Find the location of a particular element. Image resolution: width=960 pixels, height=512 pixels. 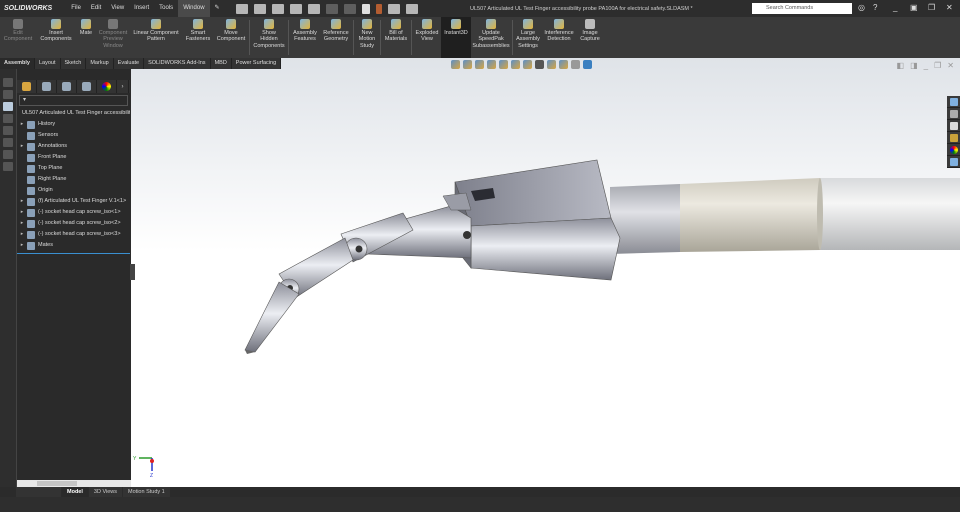

panel-collapse-handle is located at coordinates (132, 272).